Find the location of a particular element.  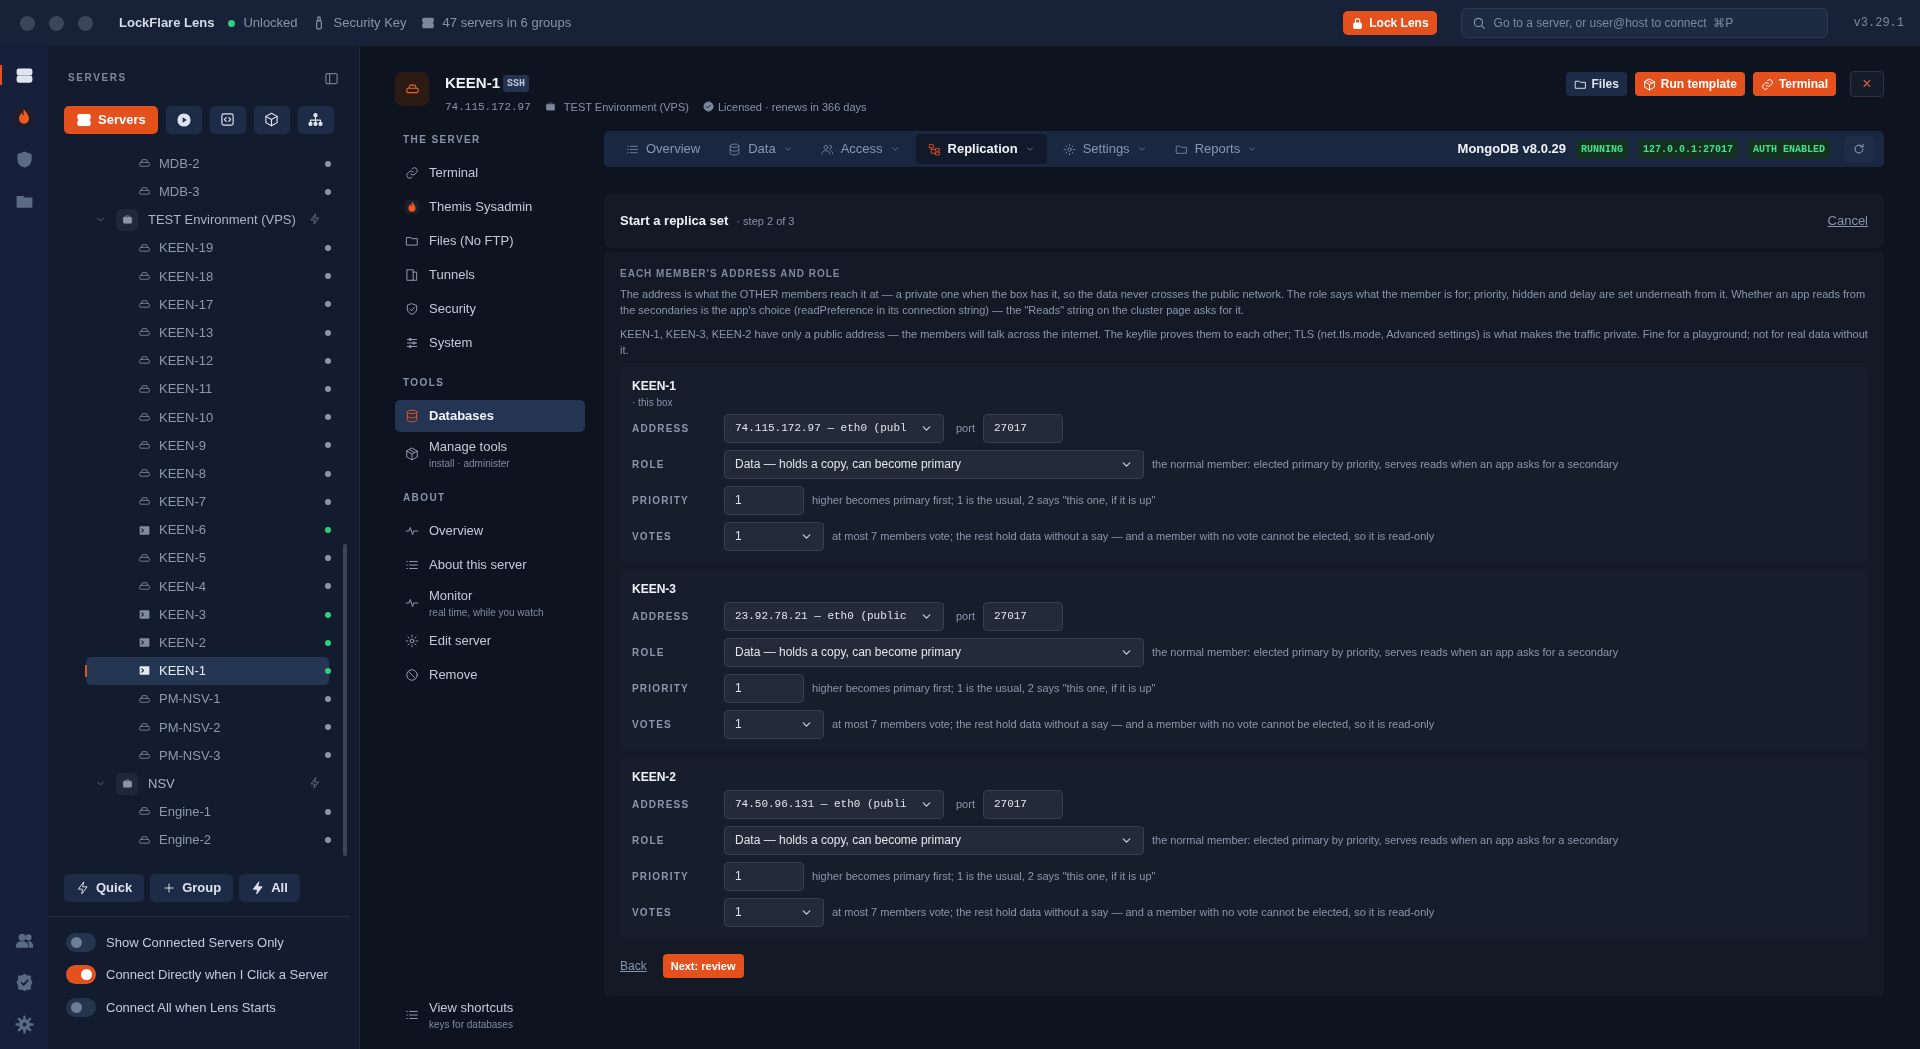

nav-item: Remove is located at coordinates (490, 675).